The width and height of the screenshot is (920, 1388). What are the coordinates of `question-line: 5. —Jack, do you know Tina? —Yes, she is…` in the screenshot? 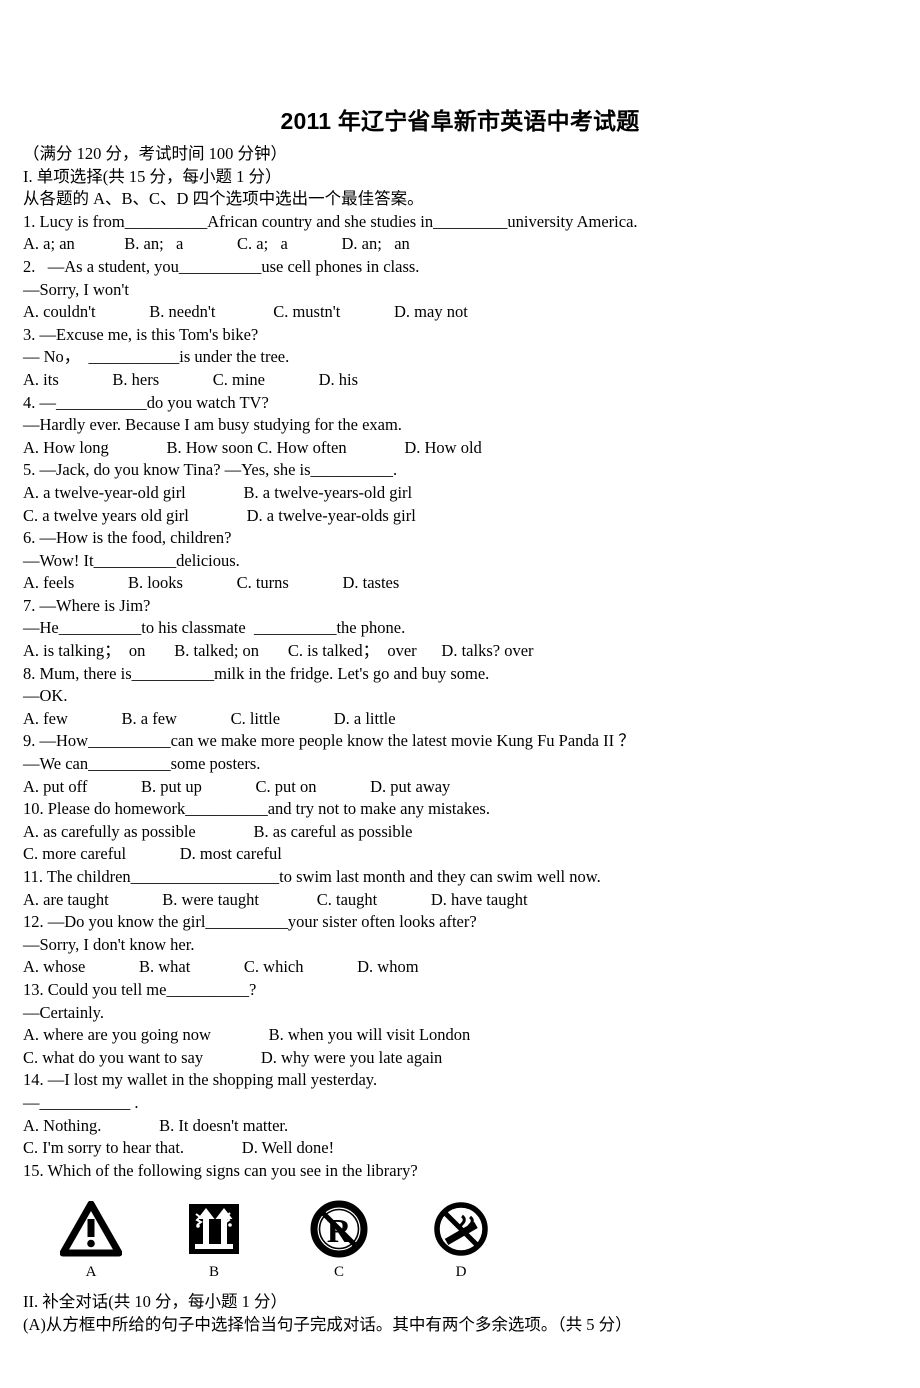 It's located at (210, 470).